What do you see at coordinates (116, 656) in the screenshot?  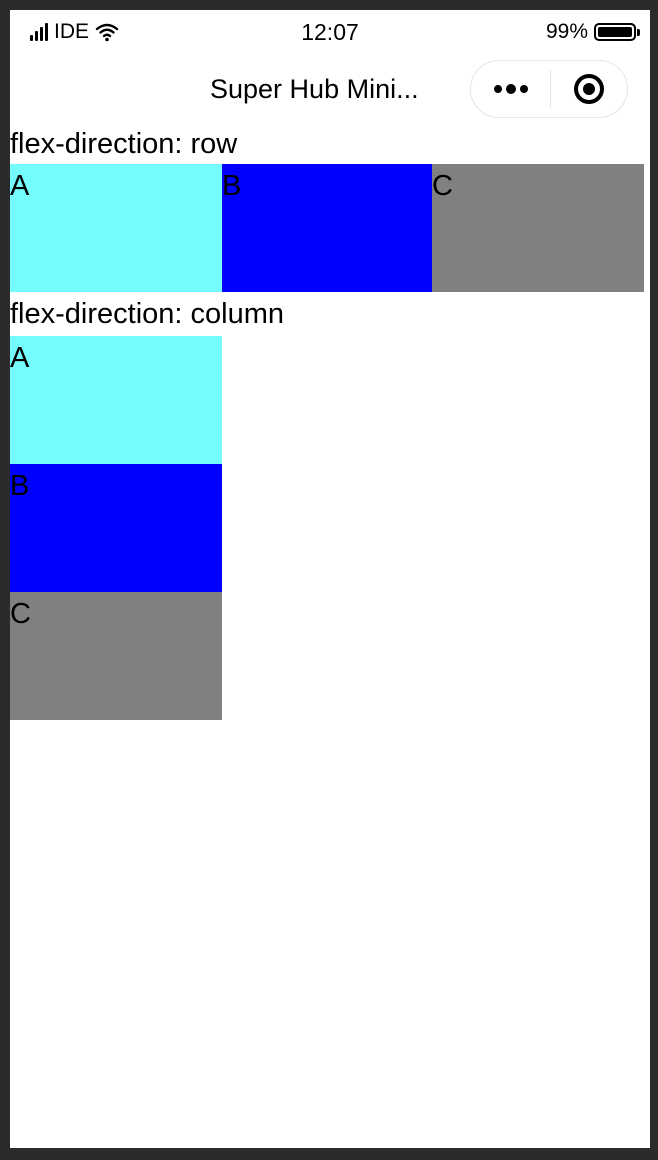 I see `column-box-c: C` at bounding box center [116, 656].